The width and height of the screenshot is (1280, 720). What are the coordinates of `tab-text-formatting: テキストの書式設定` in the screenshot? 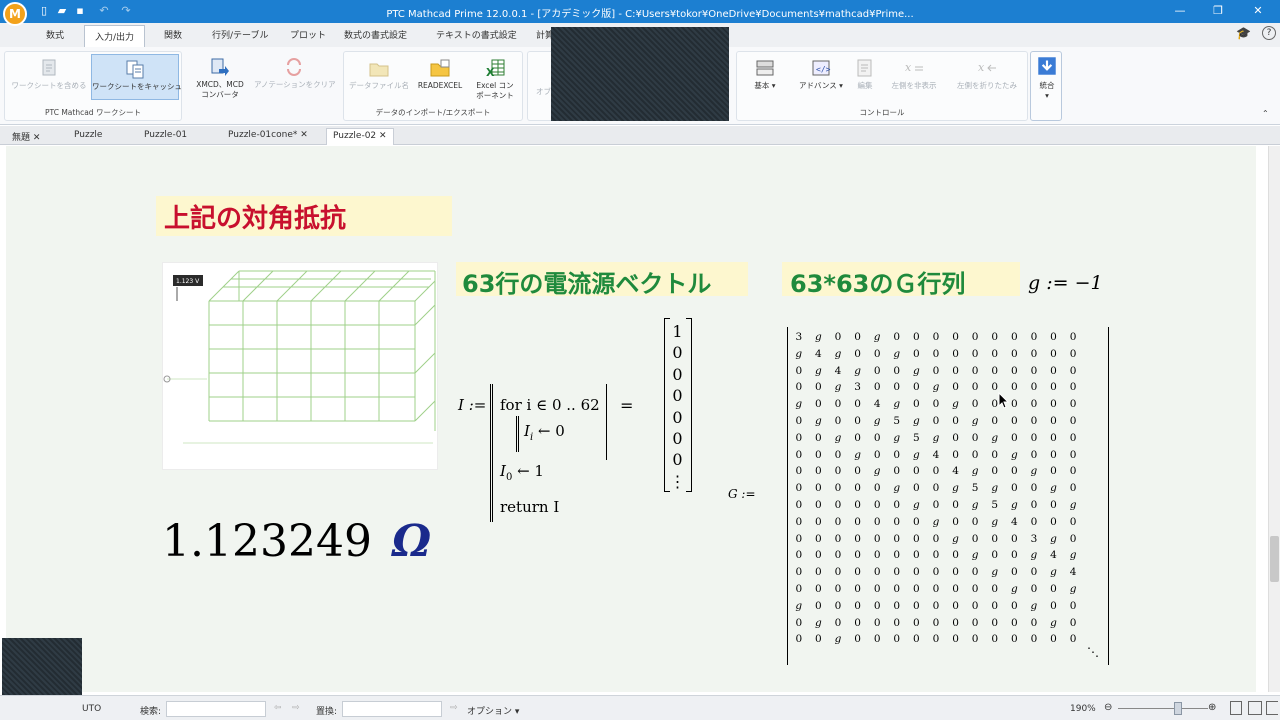 It's located at (476, 34).